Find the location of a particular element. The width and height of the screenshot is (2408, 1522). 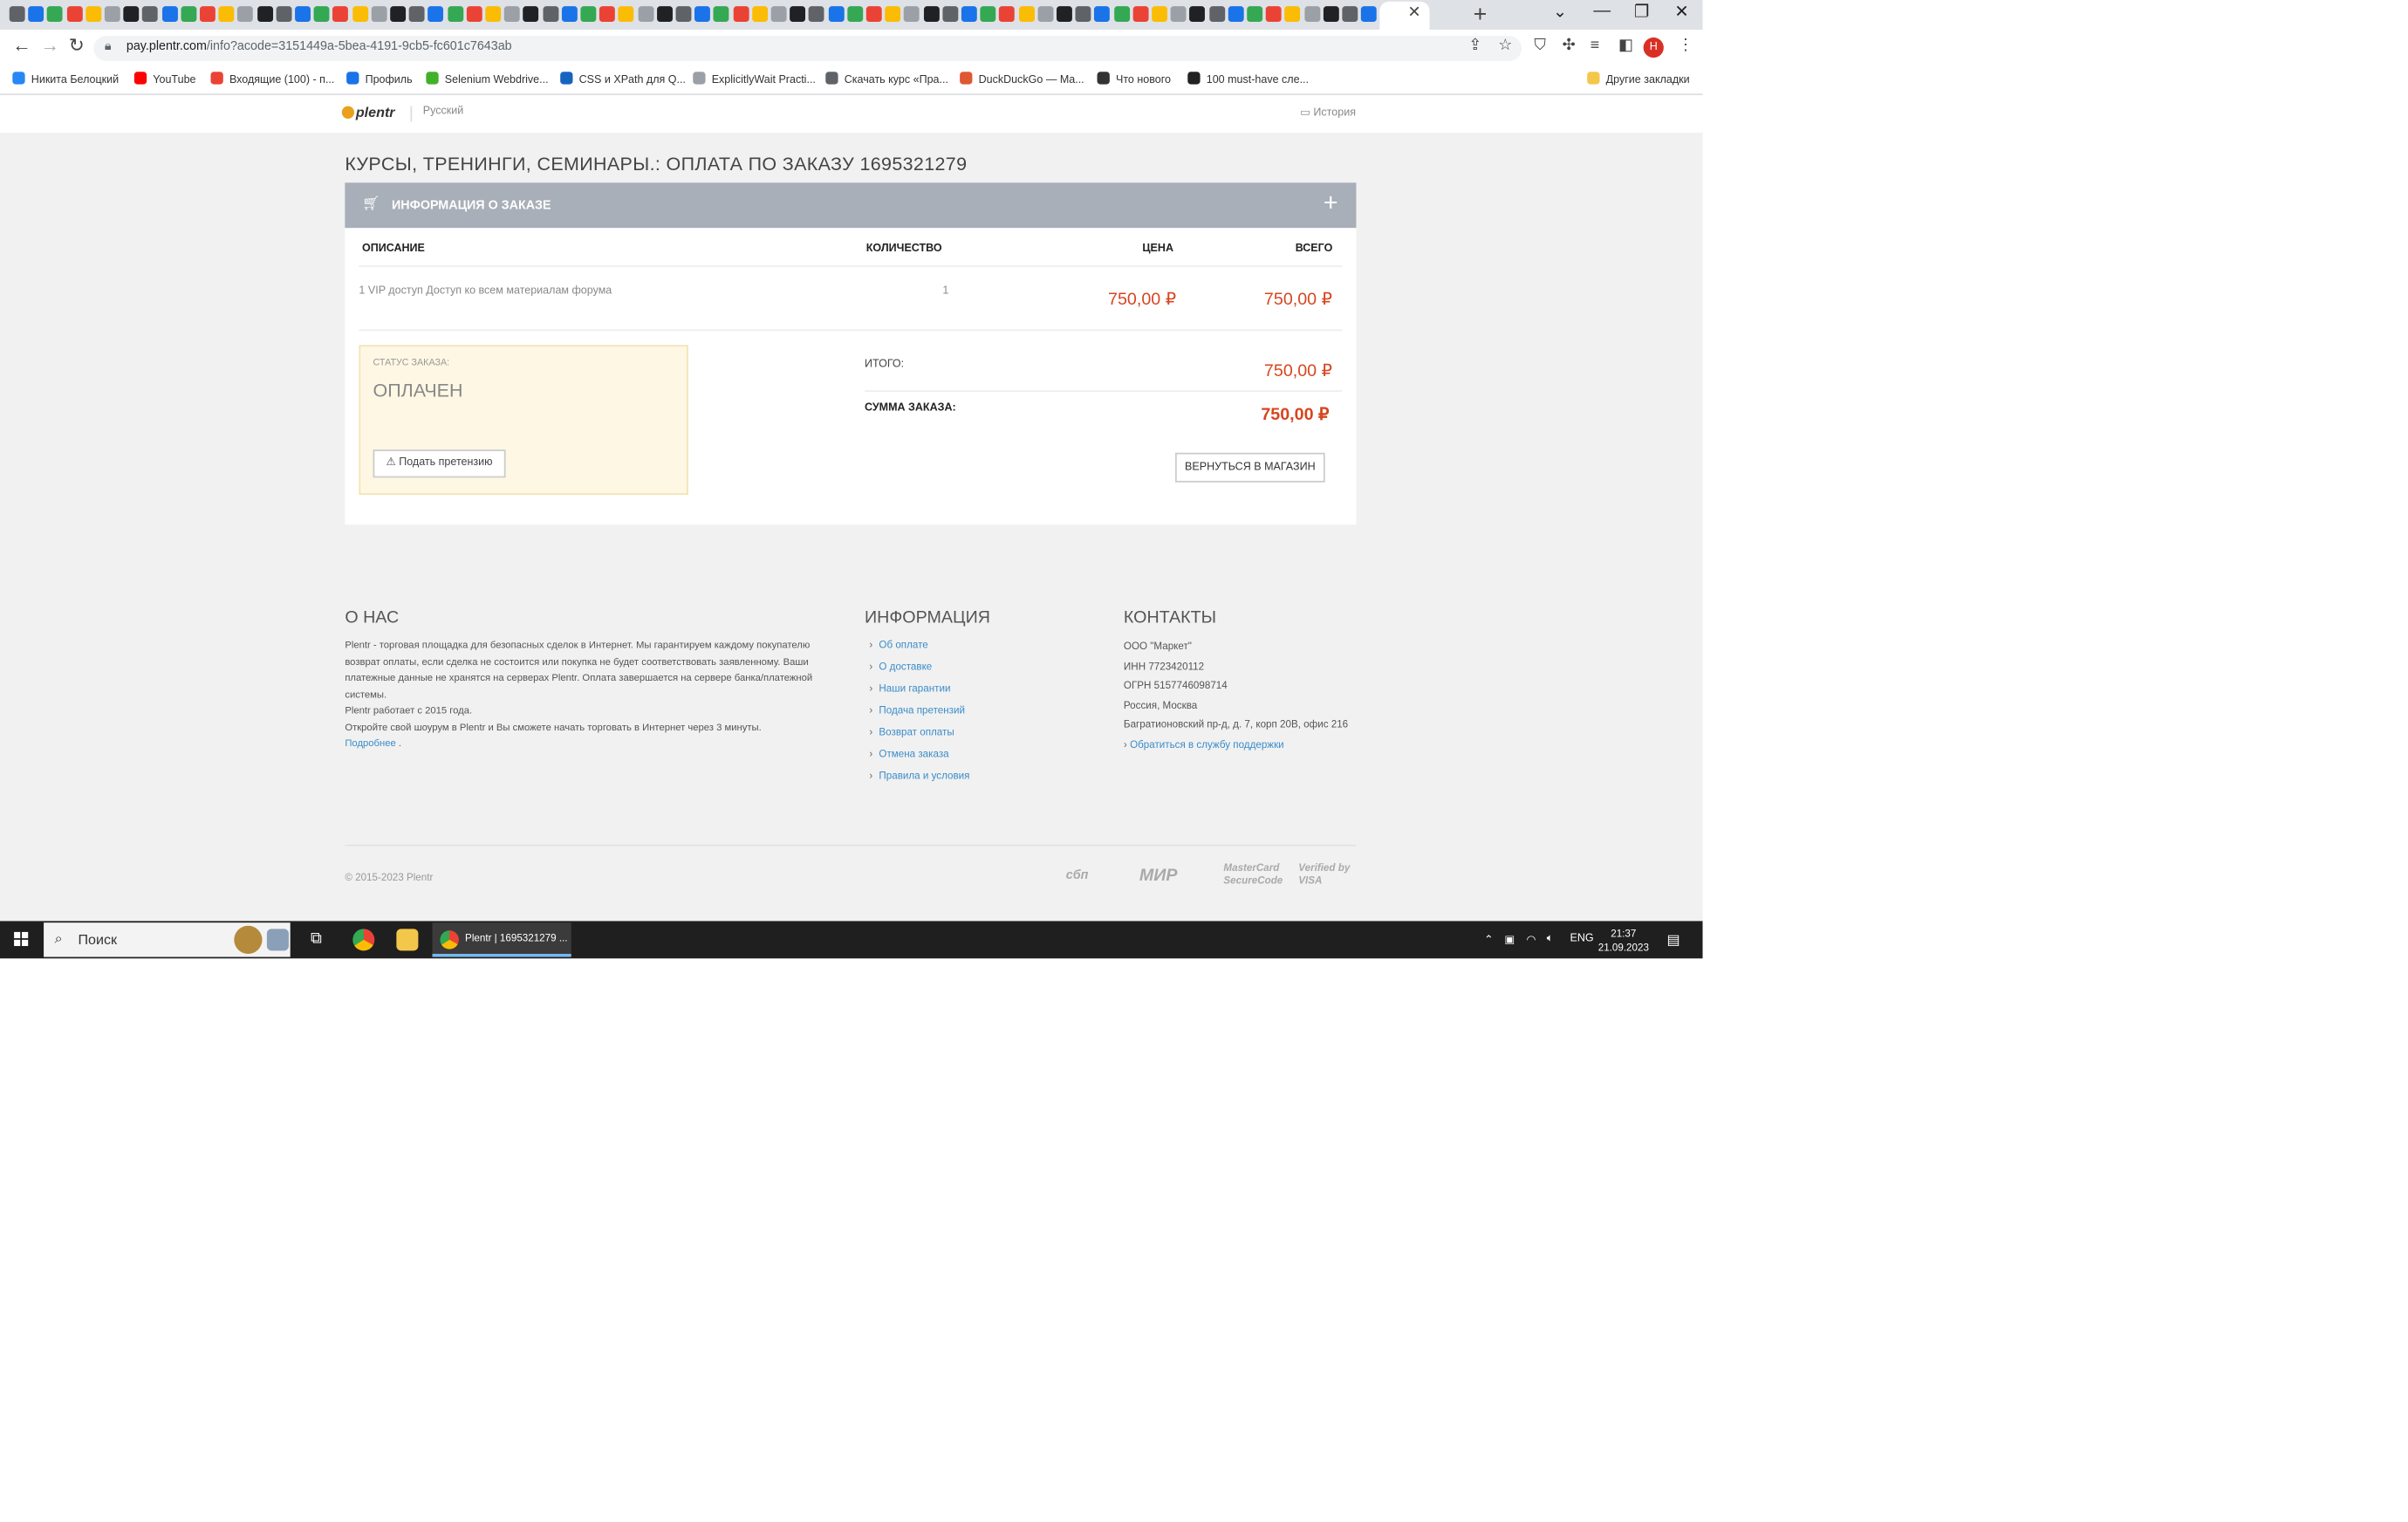

history-link: ▭ История is located at coordinates (1328, 112).